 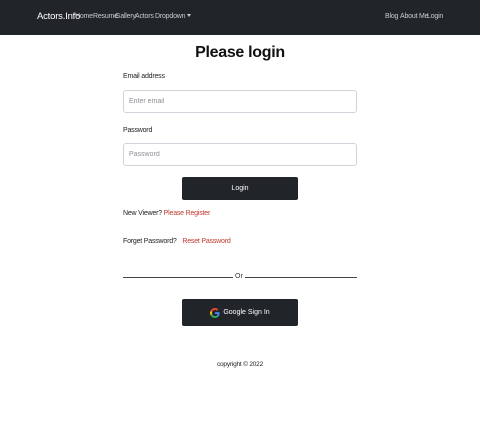 What do you see at coordinates (240, 364) in the screenshot?
I see `copyright-text: copyright © 2022` at bounding box center [240, 364].